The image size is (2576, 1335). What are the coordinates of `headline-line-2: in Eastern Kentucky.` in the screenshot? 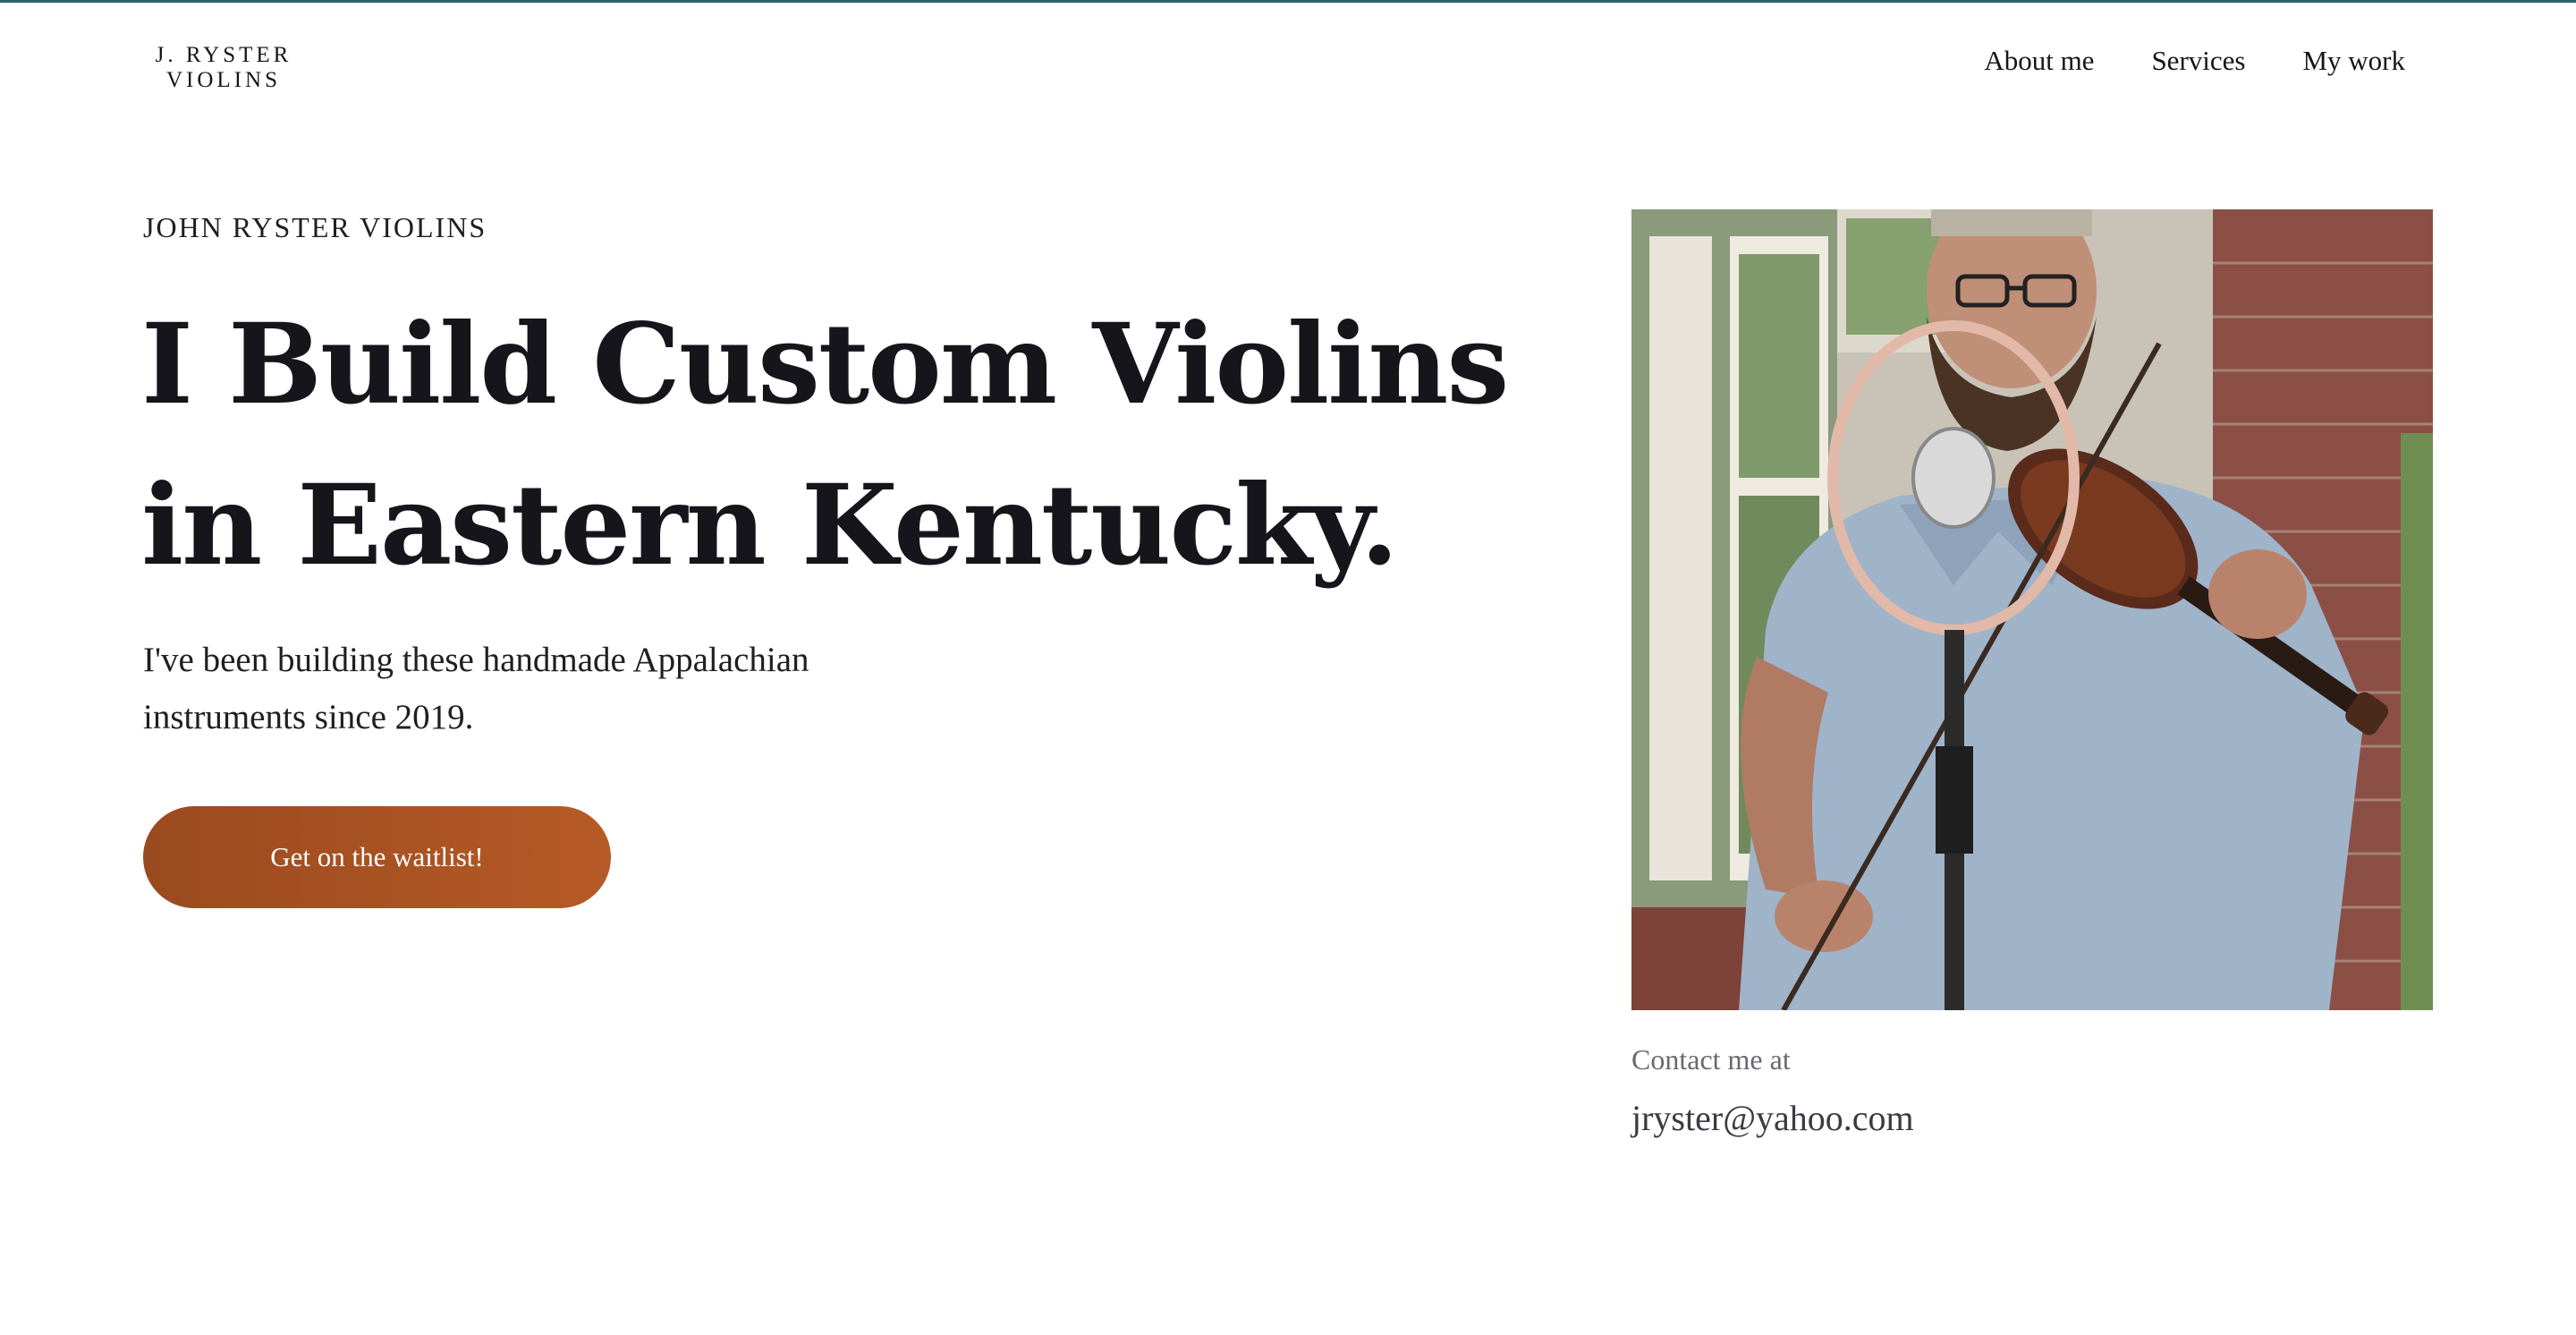 It's located at (770, 526).